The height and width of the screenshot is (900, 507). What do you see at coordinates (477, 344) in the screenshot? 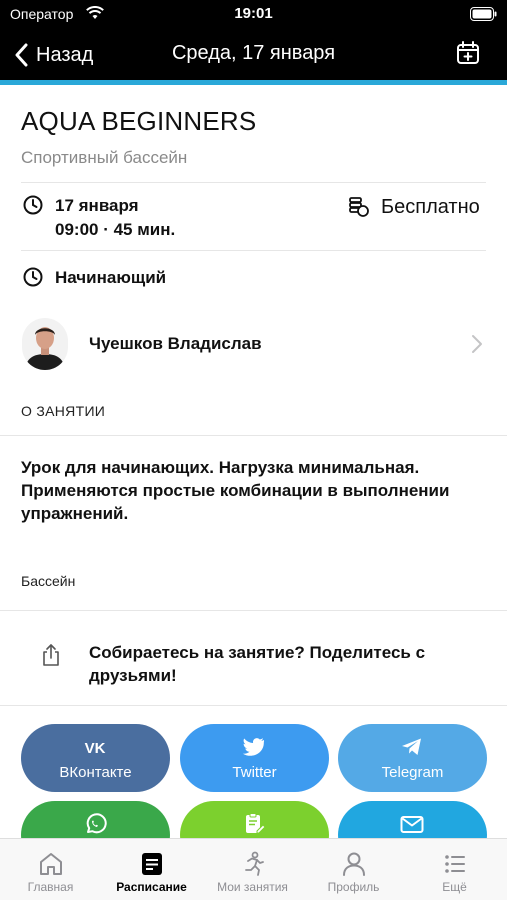
I see `chevron-right-icon` at bounding box center [477, 344].